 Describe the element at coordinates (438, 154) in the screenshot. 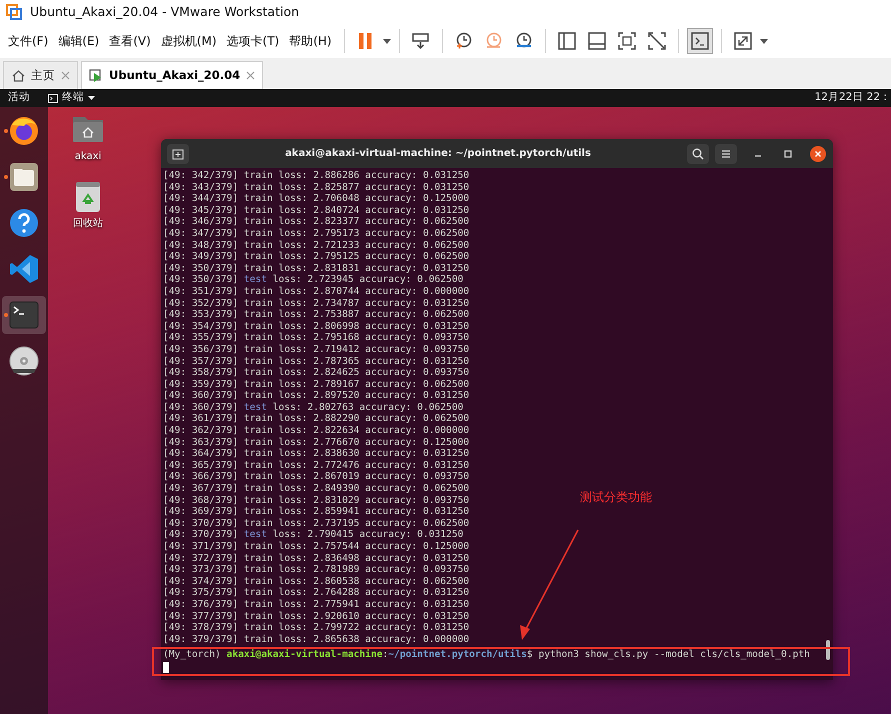

I see `window-title: akaxi@akaxi-virtual-machine: ~/pointnet.pytorch/utils` at that location.